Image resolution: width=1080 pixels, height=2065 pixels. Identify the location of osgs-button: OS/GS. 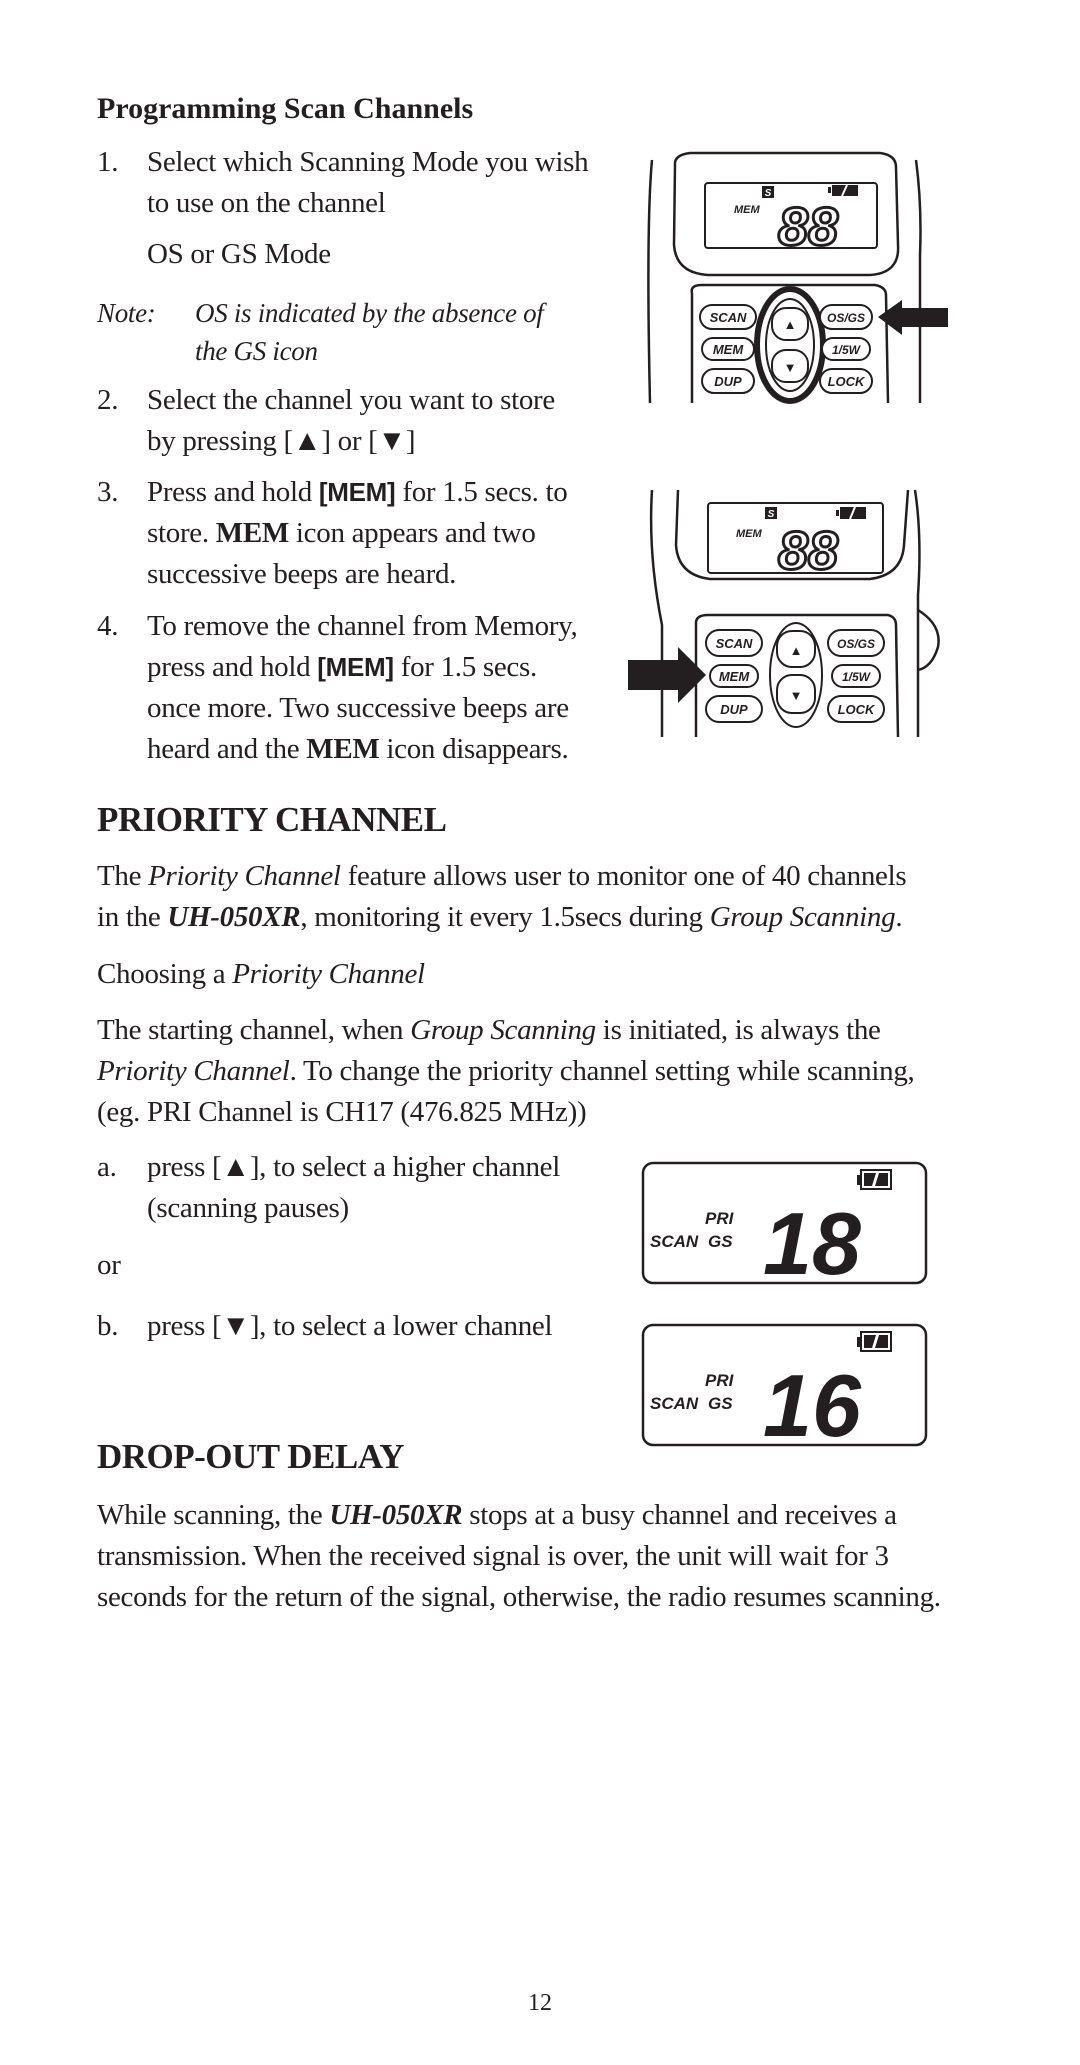
(856, 643).